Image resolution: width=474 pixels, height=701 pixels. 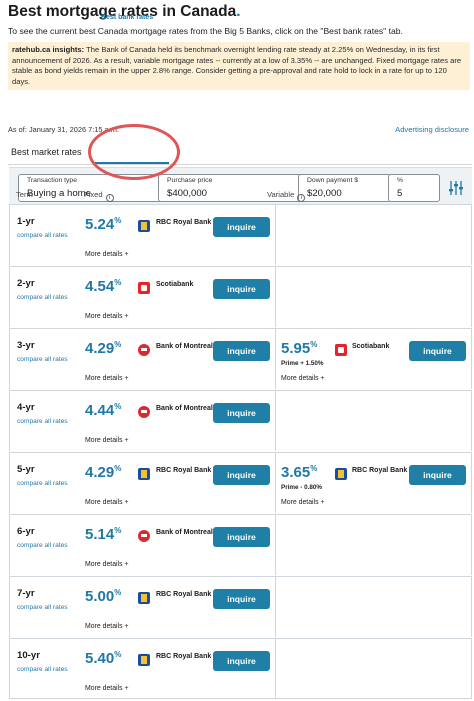 What do you see at coordinates (24, 194) in the screenshot?
I see `header-term: Term` at bounding box center [24, 194].